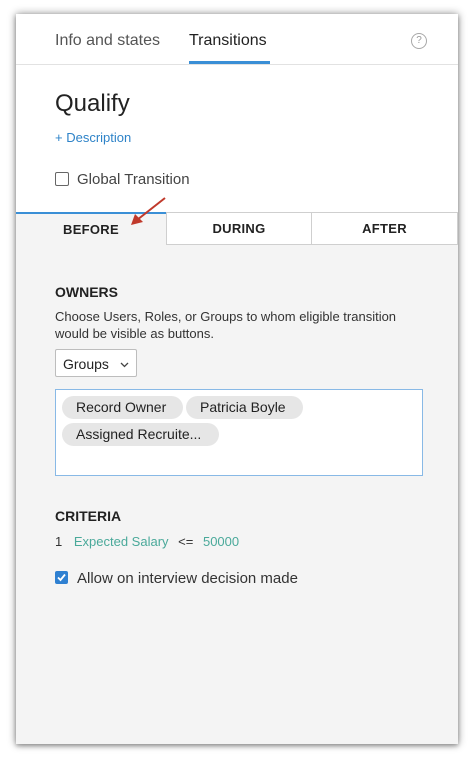 This screenshot has width=474, height=763. Describe the element at coordinates (93, 137) in the screenshot. I see `add-description-link: + Description` at that location.